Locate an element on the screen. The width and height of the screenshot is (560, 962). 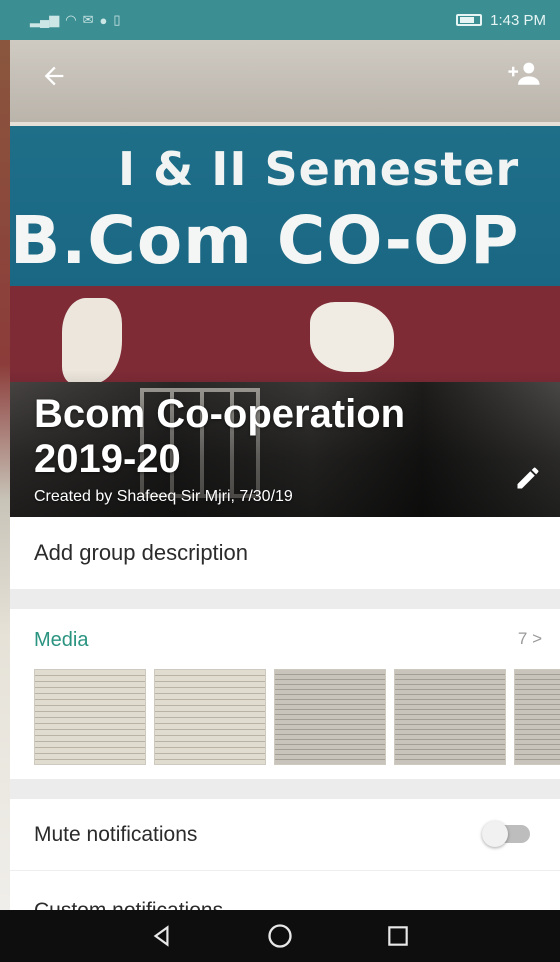
photo-paint-patch is located at coordinates (352, 337).